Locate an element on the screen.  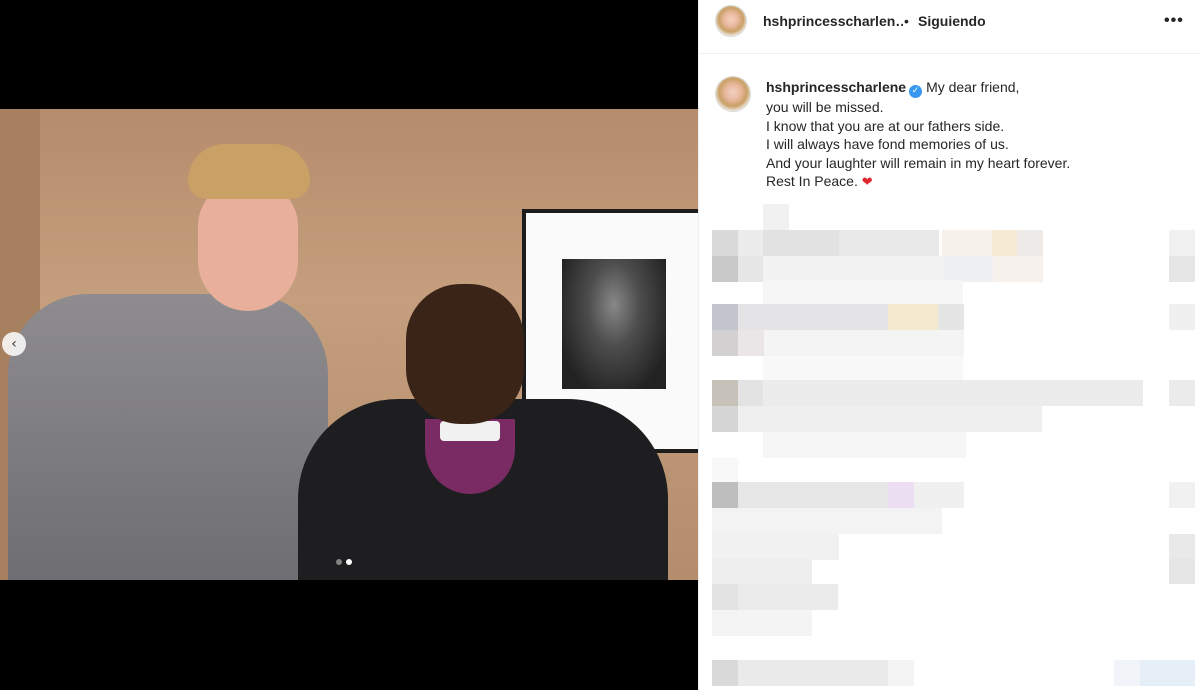
caption-last-line: Rest In Peace. ❤ is located at coordinates (966, 182).